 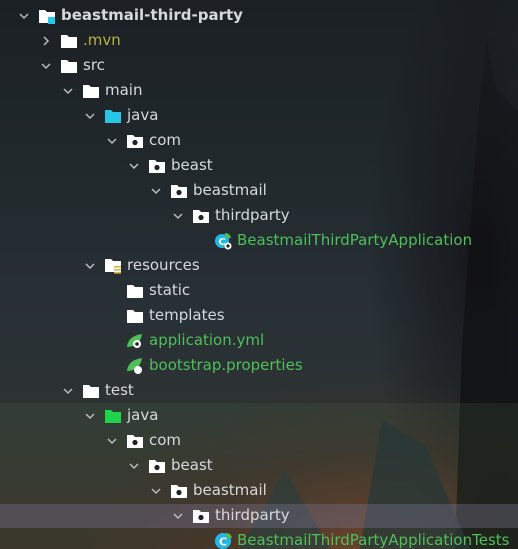 What do you see at coordinates (259, 290) in the screenshot?
I see `tree-row-static: static` at bounding box center [259, 290].